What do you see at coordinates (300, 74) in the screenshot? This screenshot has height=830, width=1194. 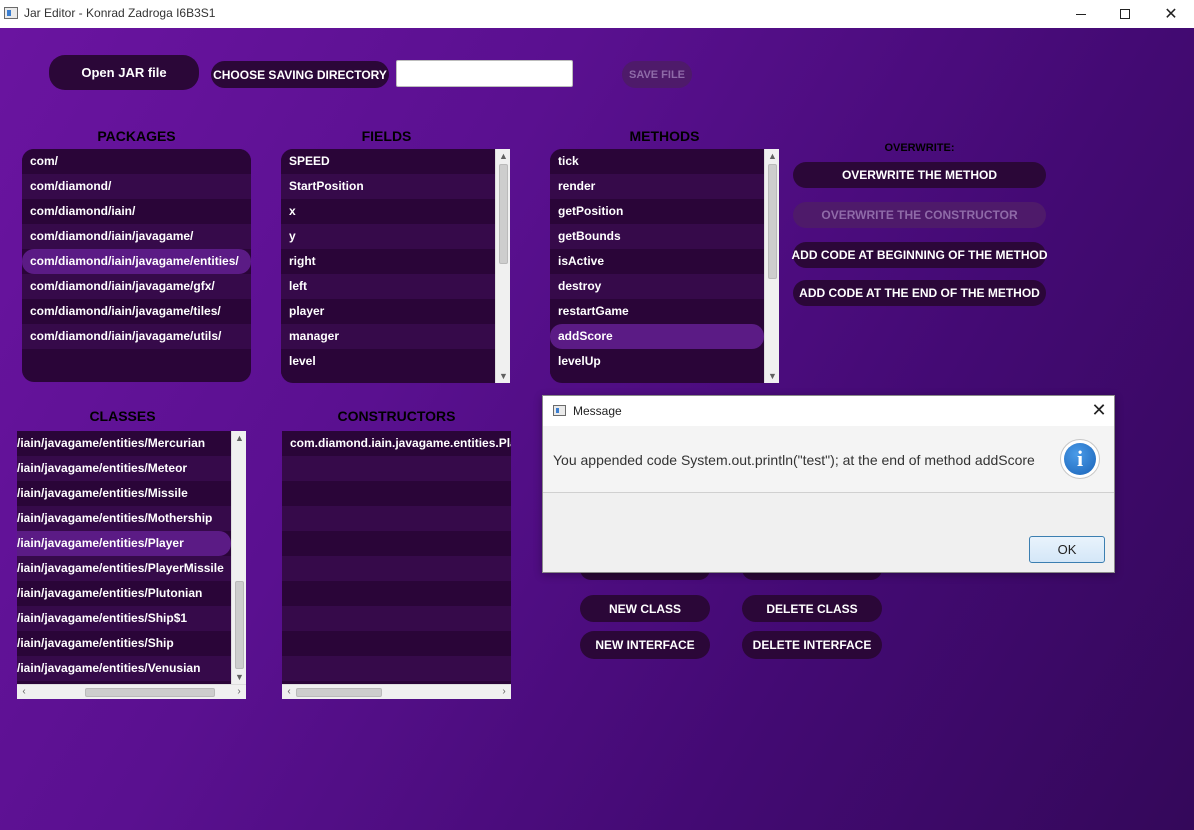 I see `choose-directory-button: CHOOSE SAVING DIRECTORY` at bounding box center [300, 74].